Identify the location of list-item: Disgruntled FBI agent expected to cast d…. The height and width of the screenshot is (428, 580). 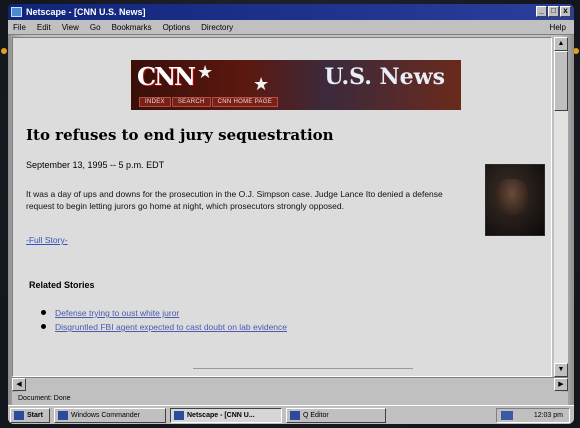
(164, 327).